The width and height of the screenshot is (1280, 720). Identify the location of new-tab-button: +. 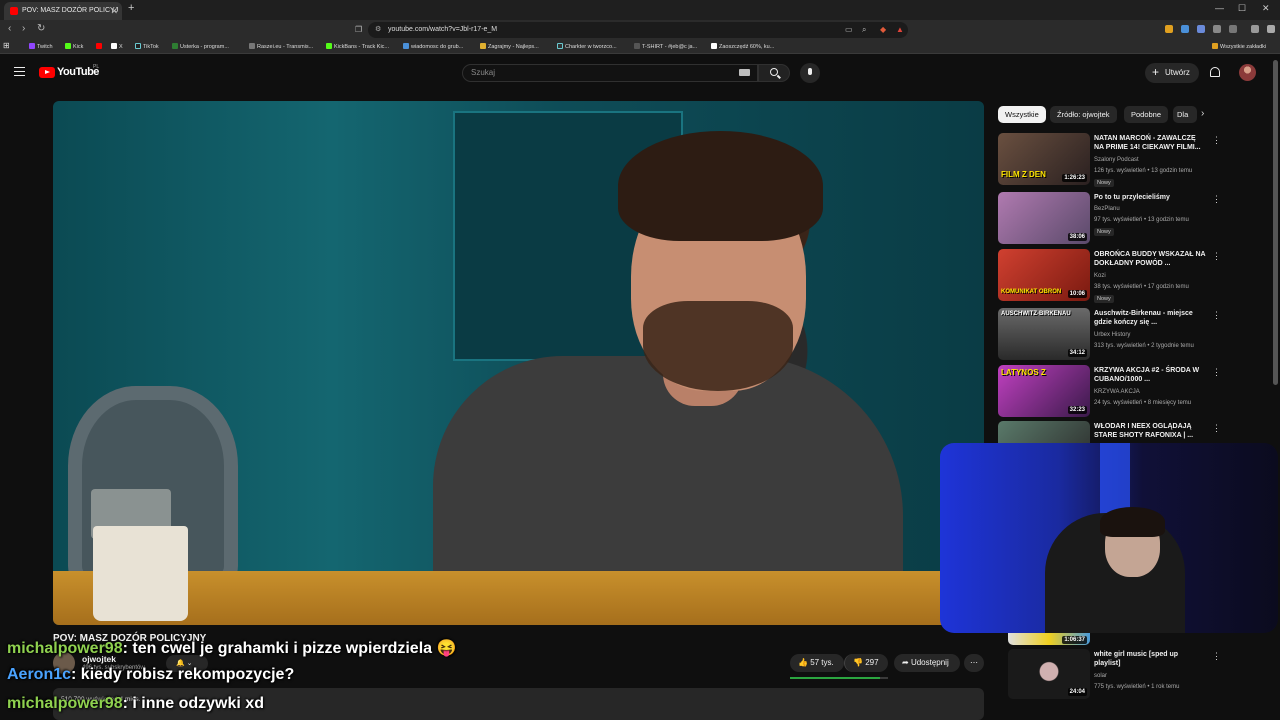
(131, 8).